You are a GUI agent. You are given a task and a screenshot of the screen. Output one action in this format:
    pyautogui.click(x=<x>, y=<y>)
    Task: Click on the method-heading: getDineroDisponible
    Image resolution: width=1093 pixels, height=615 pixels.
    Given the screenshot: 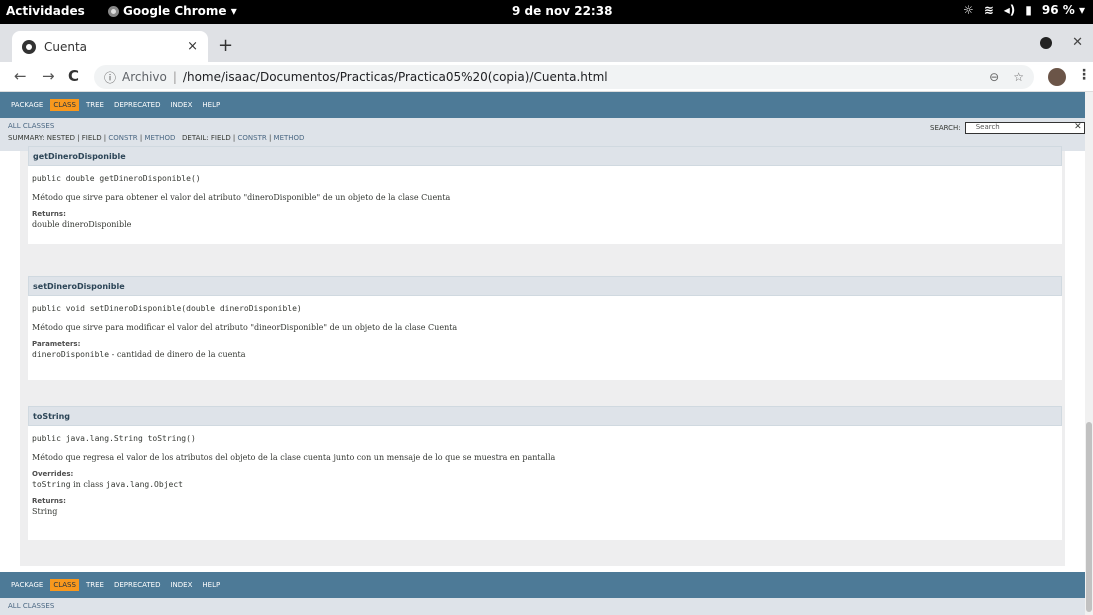 What is the action you would take?
    pyautogui.click(x=545, y=156)
    